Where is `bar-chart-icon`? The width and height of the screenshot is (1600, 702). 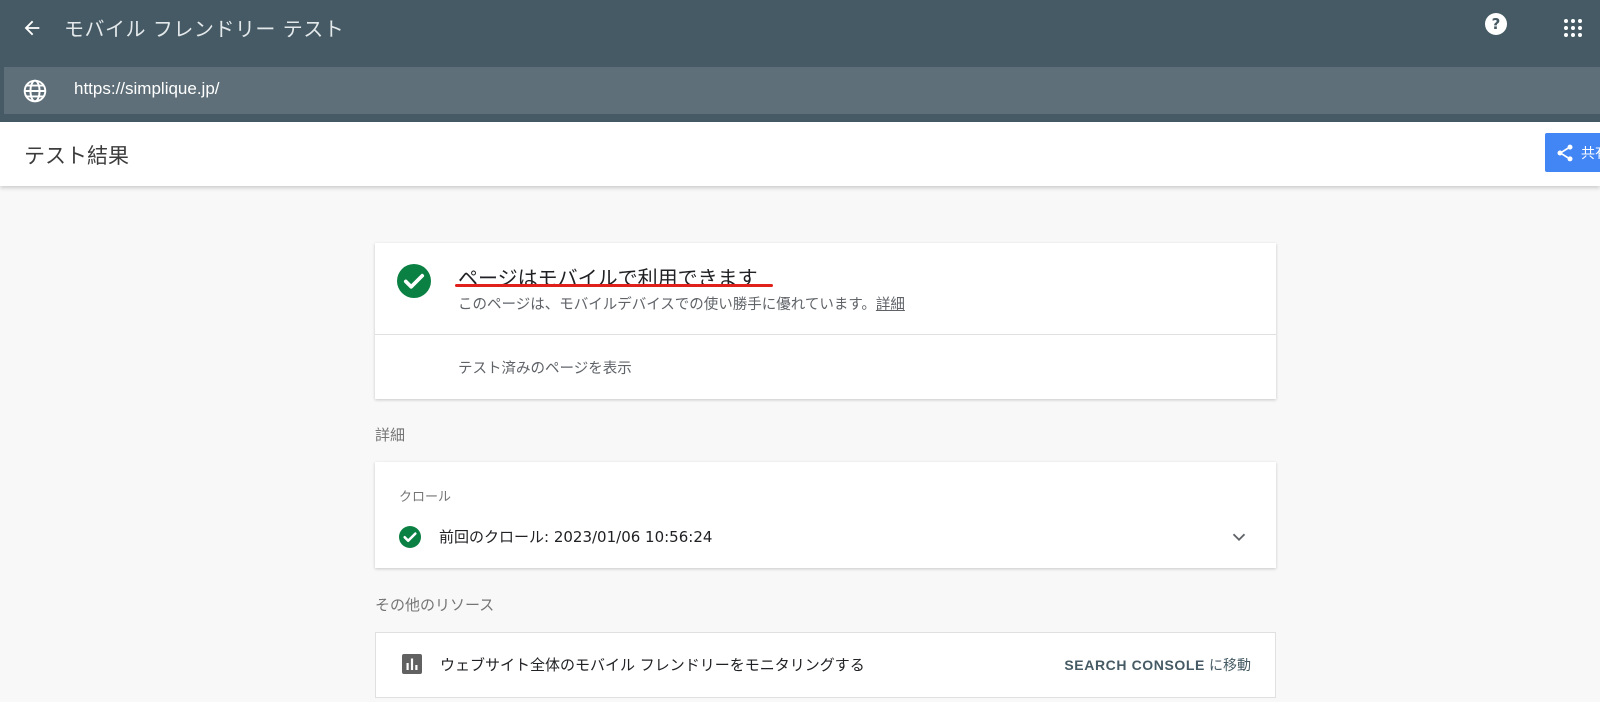 bar-chart-icon is located at coordinates (412, 664).